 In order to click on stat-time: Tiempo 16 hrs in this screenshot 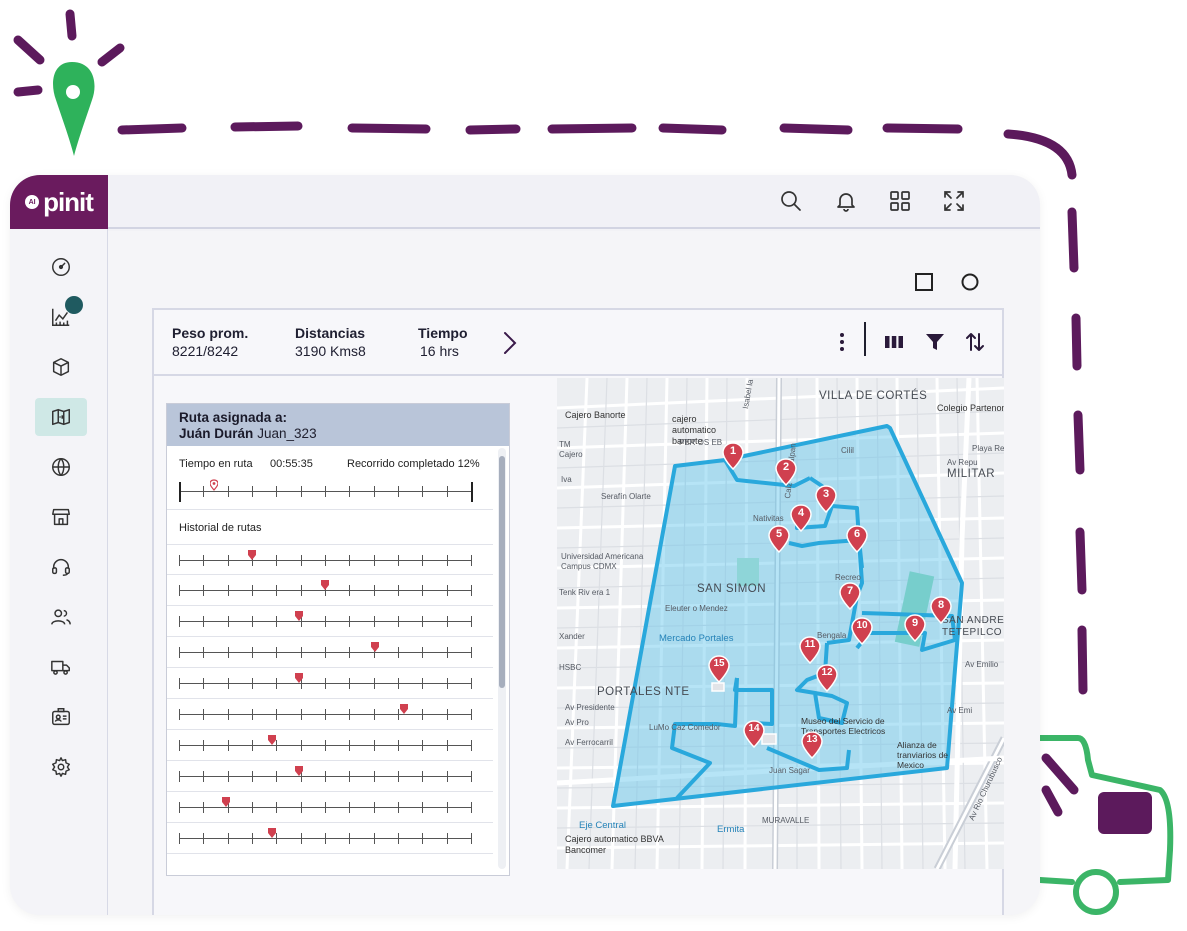, I will do `click(443, 342)`.